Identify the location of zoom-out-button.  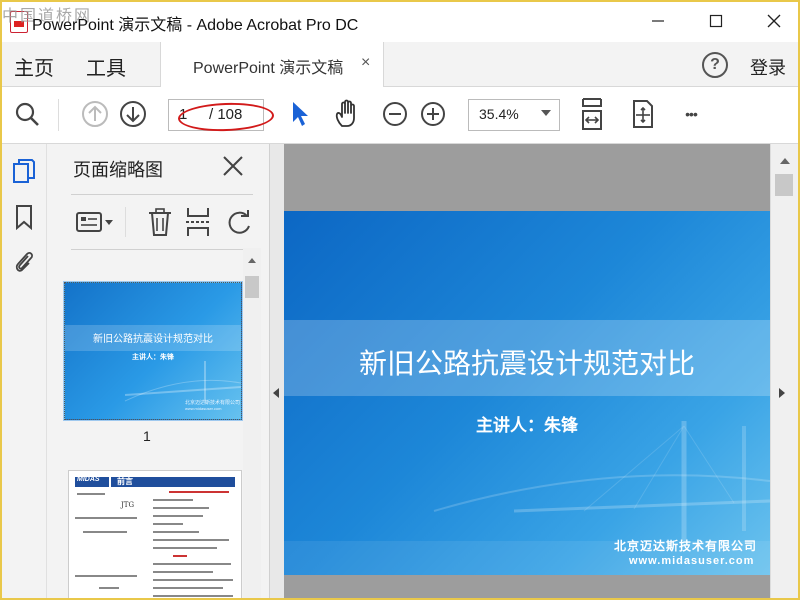
(395, 114).